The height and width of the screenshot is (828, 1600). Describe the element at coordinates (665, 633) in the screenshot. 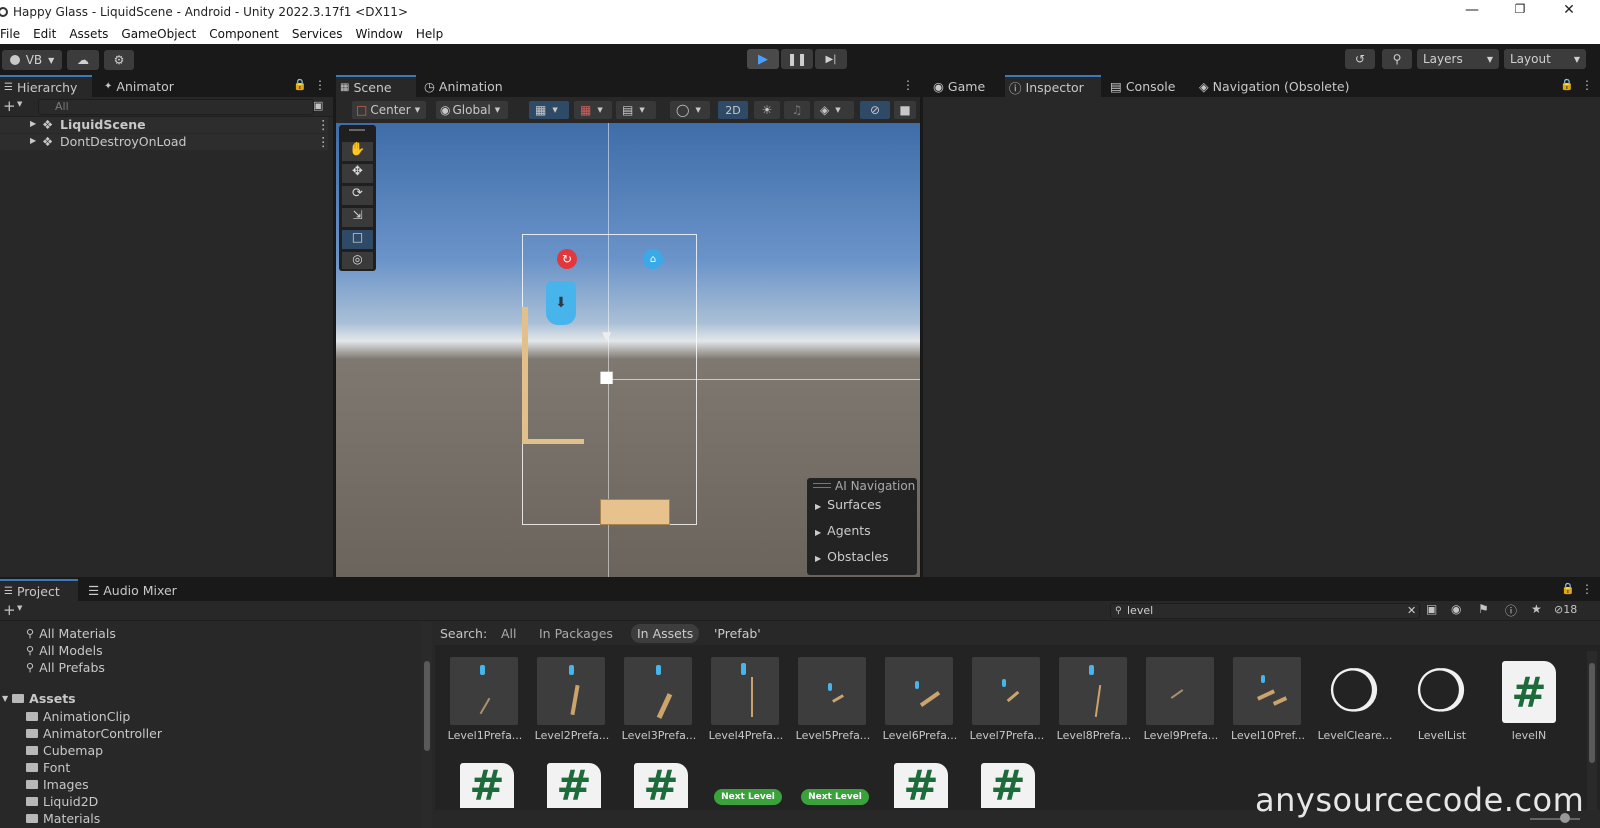

I see `search-scope-in-assets: In Assets` at that location.